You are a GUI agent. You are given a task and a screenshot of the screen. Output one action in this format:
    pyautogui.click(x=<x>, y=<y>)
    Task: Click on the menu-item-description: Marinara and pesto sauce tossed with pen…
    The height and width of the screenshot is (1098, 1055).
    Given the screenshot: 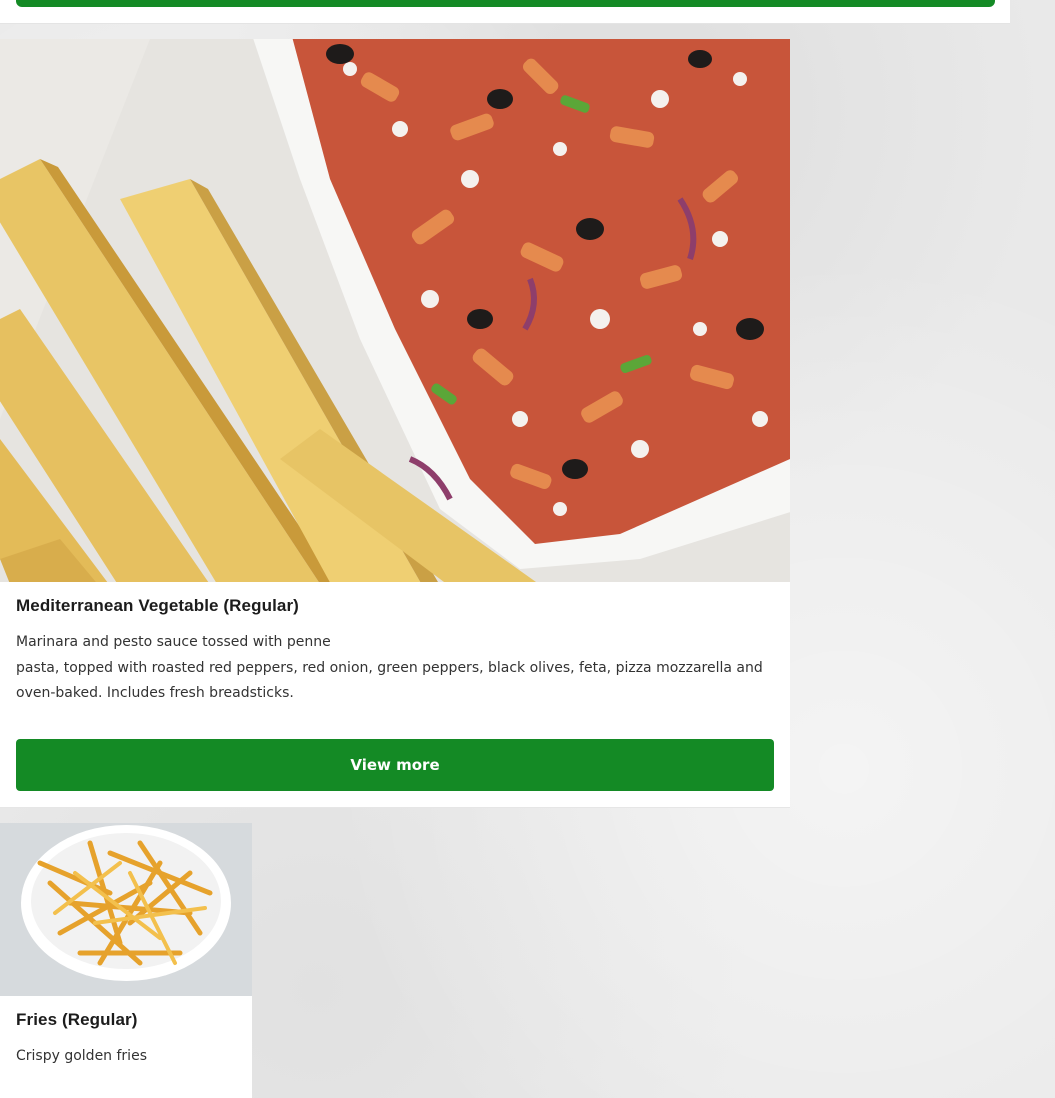 What is the action you would take?
    pyautogui.click(x=396, y=668)
    